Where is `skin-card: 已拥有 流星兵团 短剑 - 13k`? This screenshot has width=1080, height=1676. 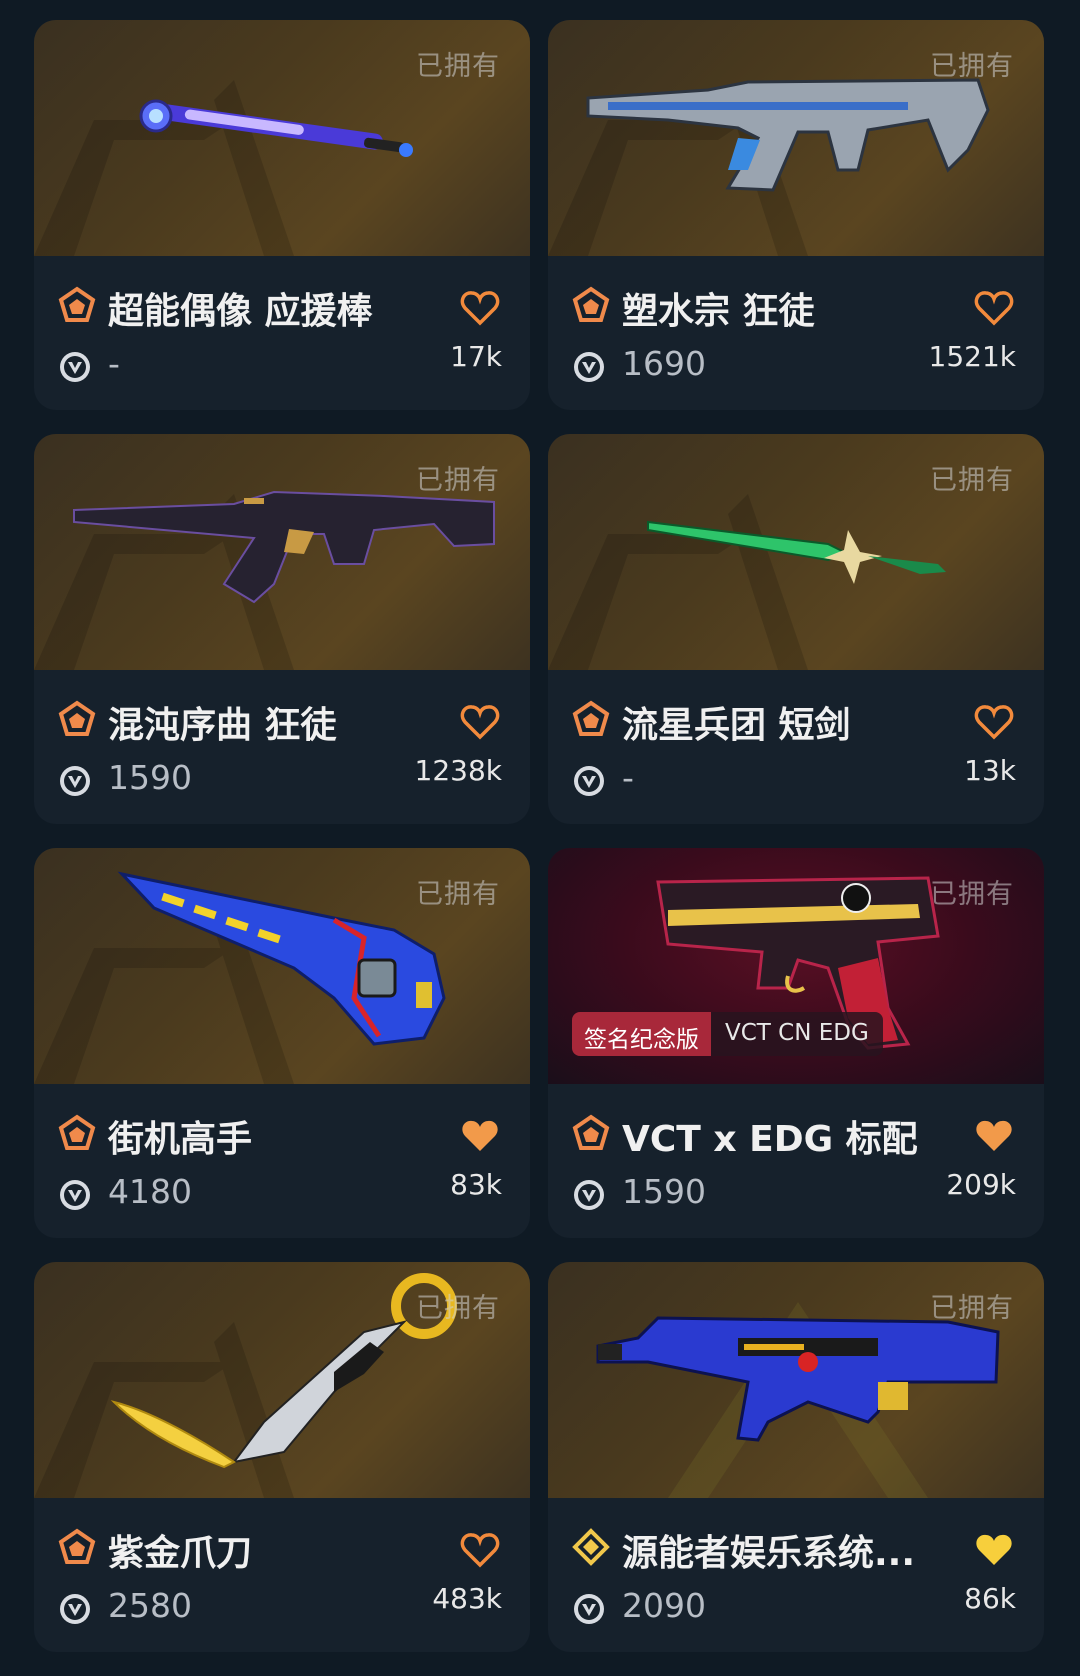
skin-card: 已拥有 流星兵团 短剑 - 13k is located at coordinates (796, 629).